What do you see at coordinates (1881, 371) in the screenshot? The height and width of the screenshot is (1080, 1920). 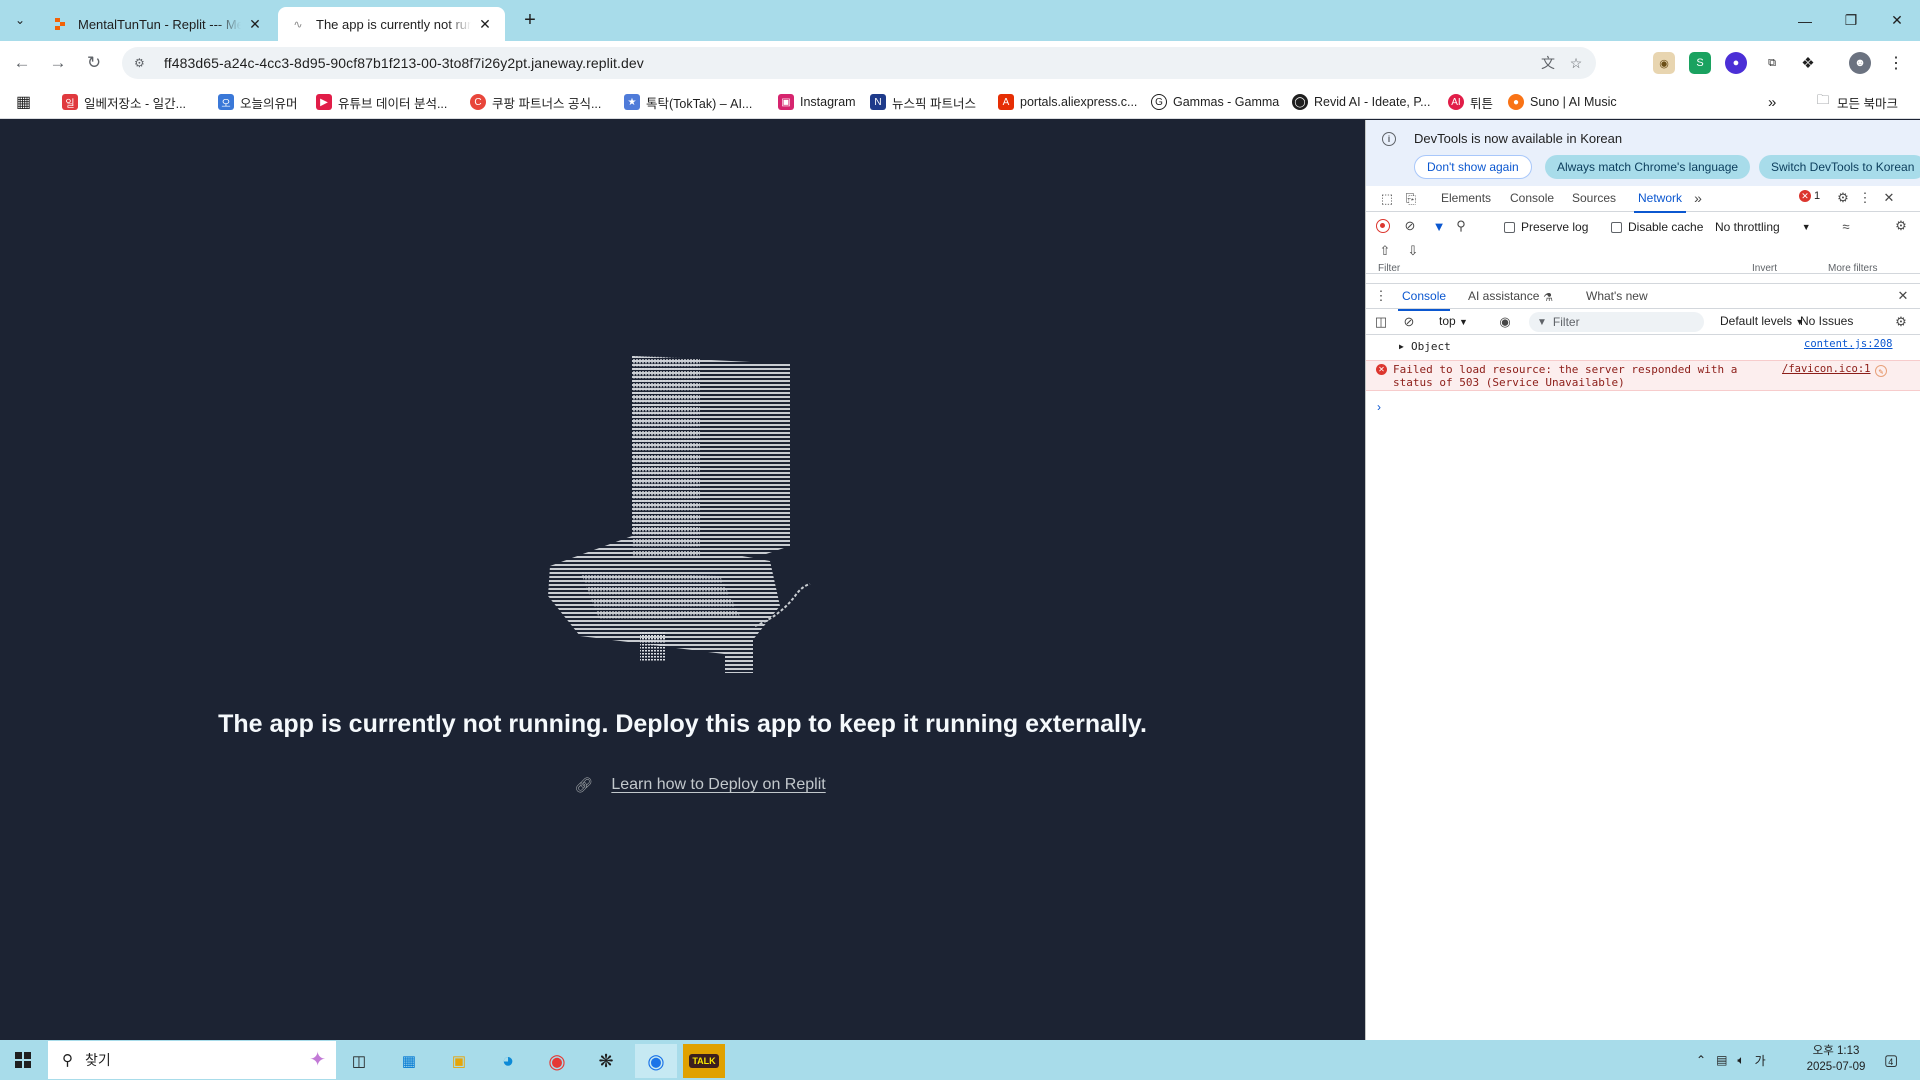 I see `ai-explain-icon: ✎` at bounding box center [1881, 371].